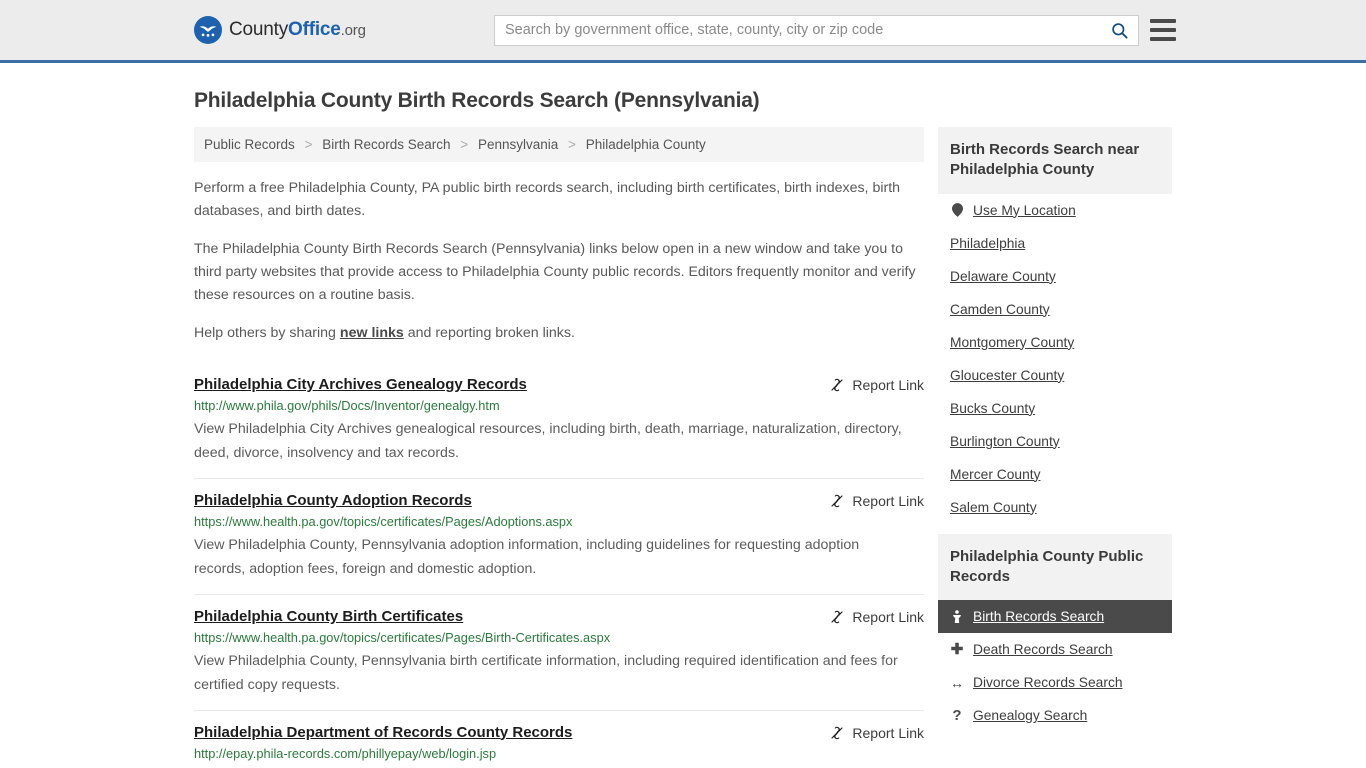 This screenshot has height=768, width=1366. I want to click on public-record-nav-link: Birth Records Search, so click(1038, 616).